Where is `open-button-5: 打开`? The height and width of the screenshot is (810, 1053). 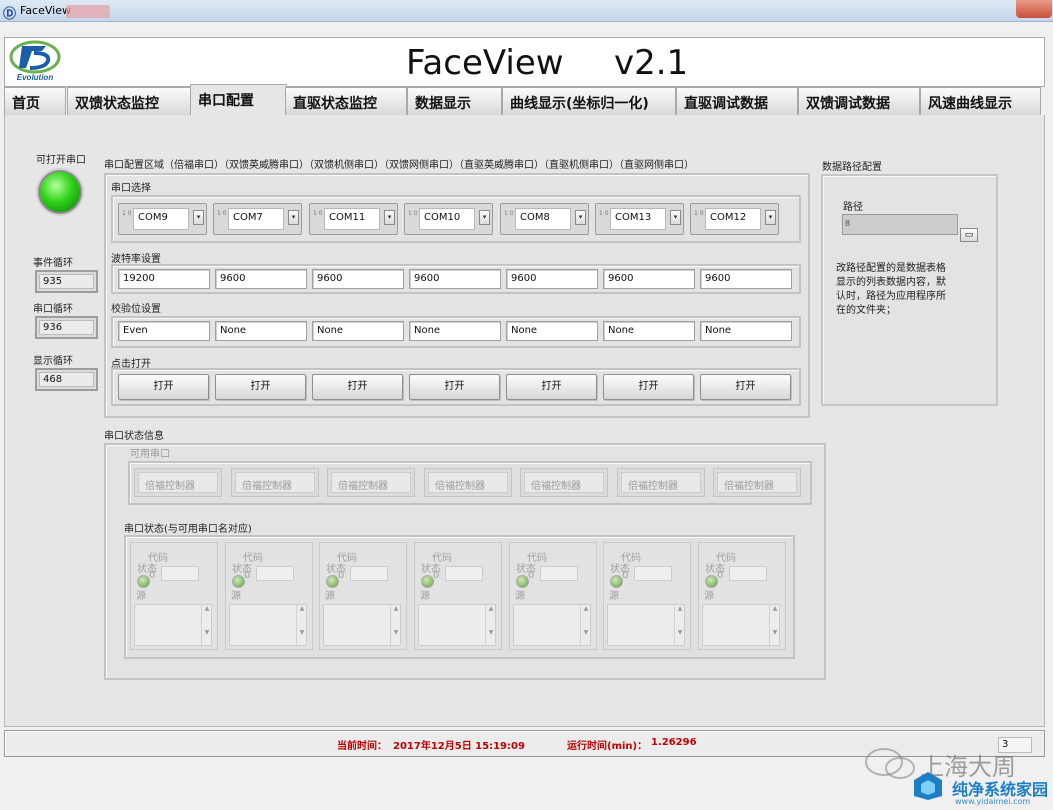
open-button-5: 打开 is located at coordinates (551, 387).